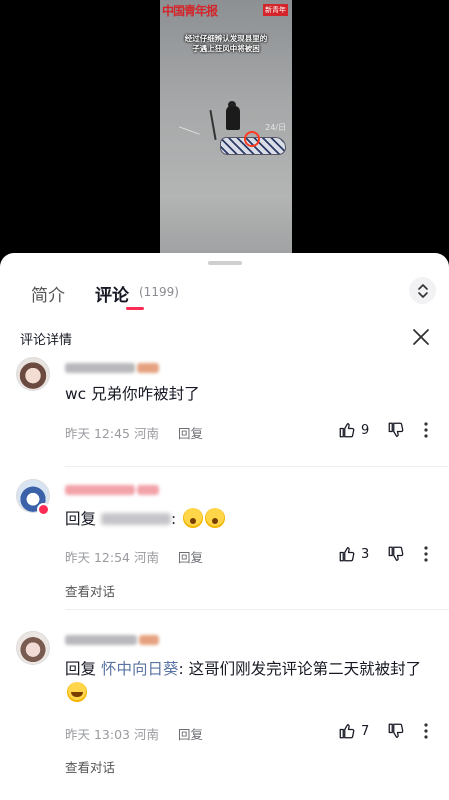  I want to click on person-figure, so click(233, 118).